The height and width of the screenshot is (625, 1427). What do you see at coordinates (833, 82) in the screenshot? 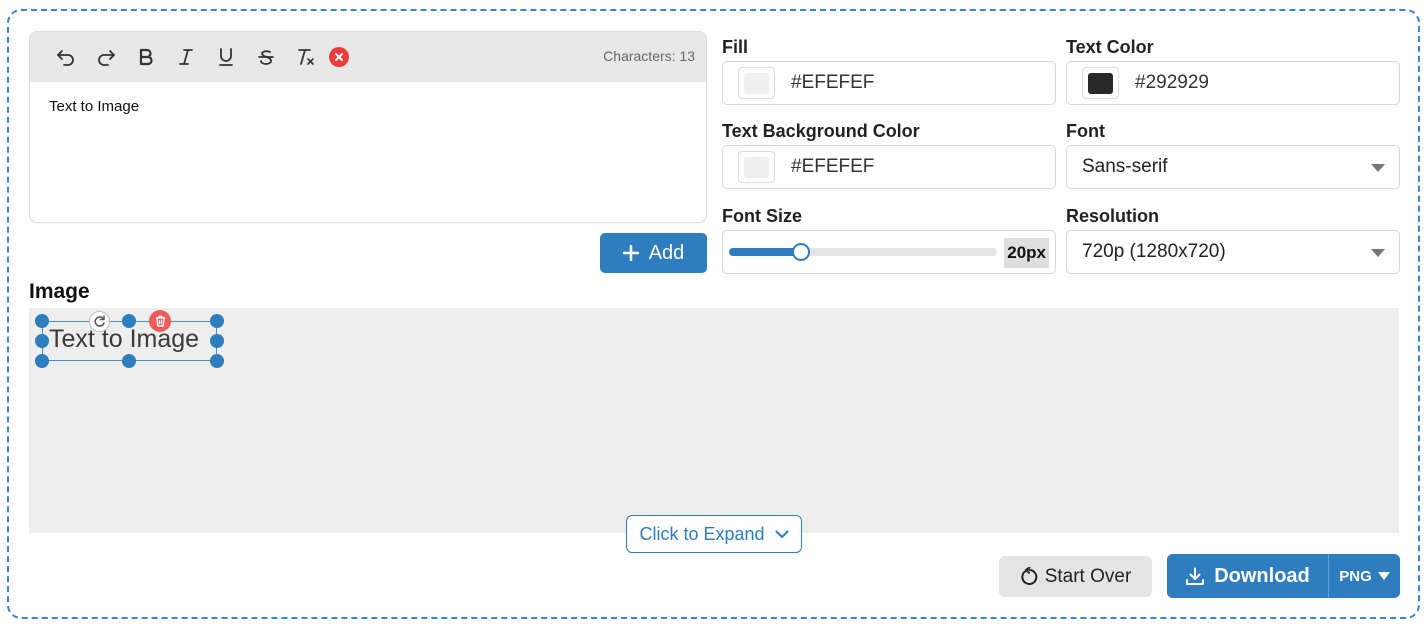
I see `fill-hex: #EFEFEF` at bounding box center [833, 82].